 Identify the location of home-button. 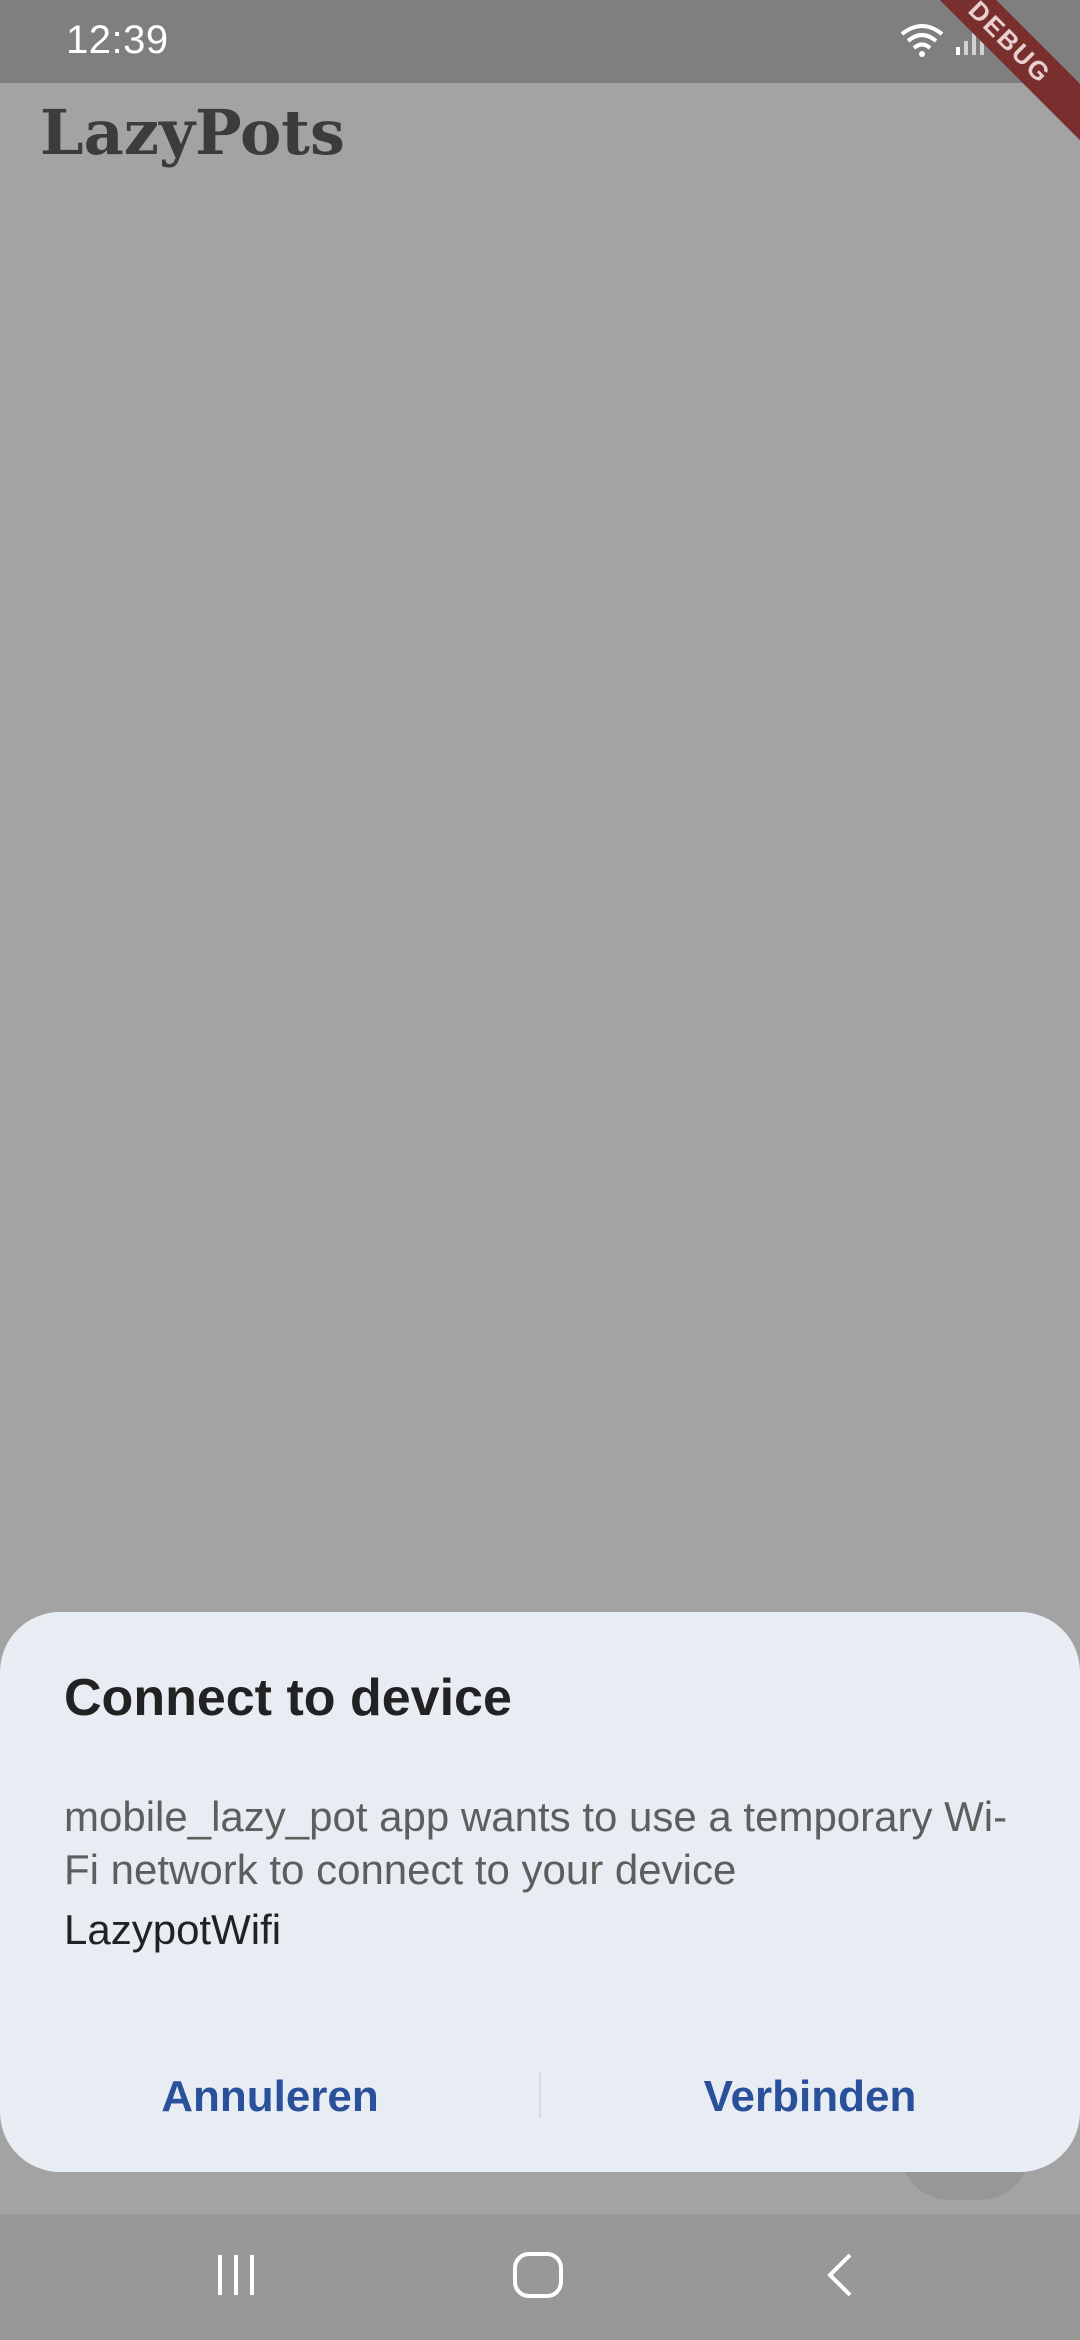
(538, 2277).